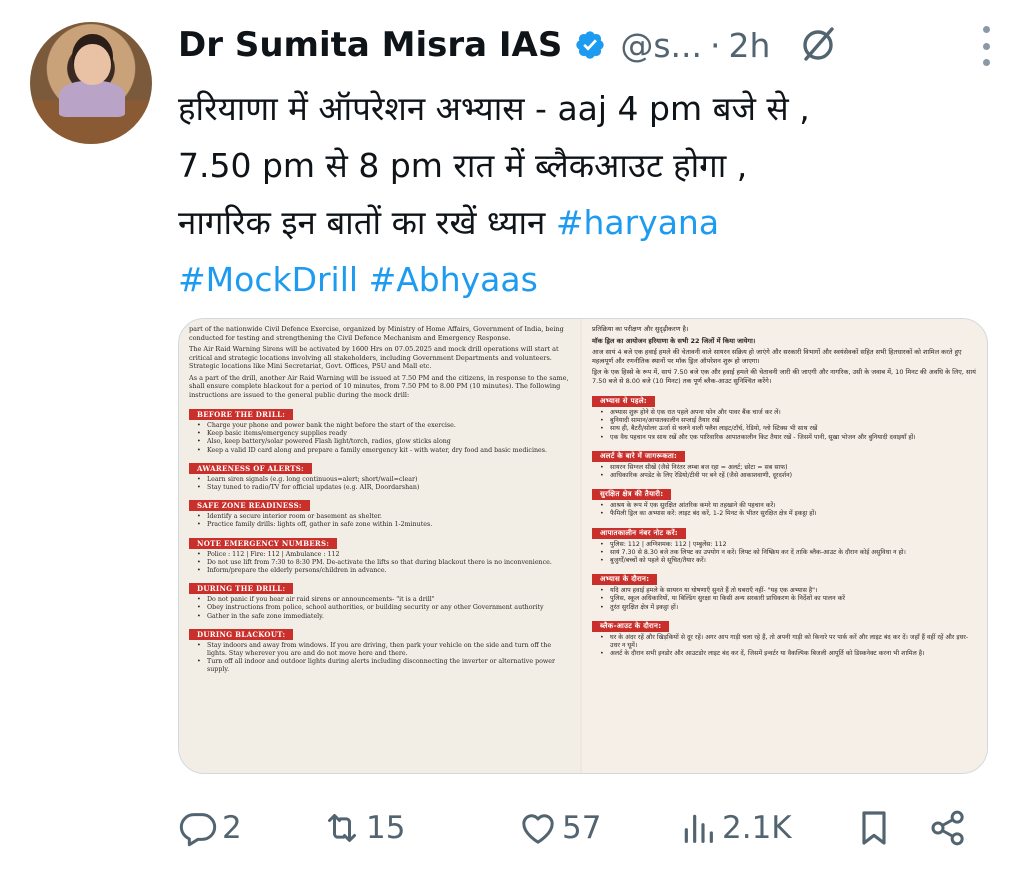  What do you see at coordinates (241, 634) in the screenshot?
I see `doc-en-section-heading: DURING BLACKOUT:` at bounding box center [241, 634].